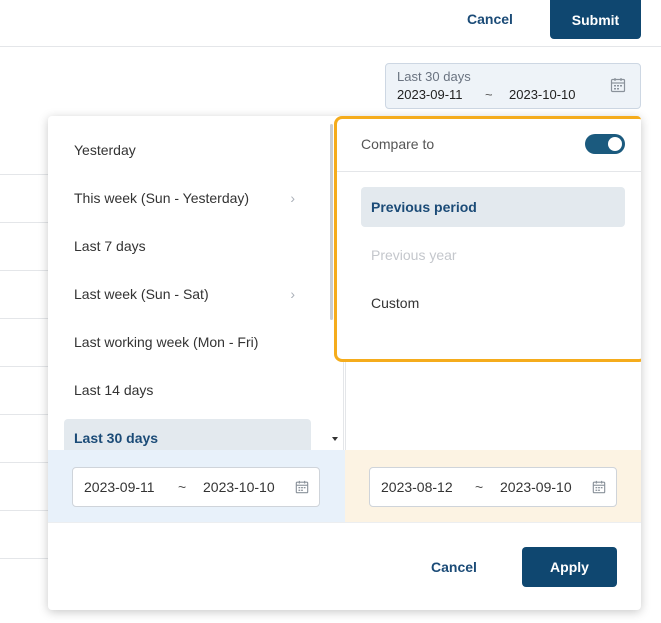  Describe the element at coordinates (395, 303) in the screenshot. I see `compare-option-label: Custom` at that location.